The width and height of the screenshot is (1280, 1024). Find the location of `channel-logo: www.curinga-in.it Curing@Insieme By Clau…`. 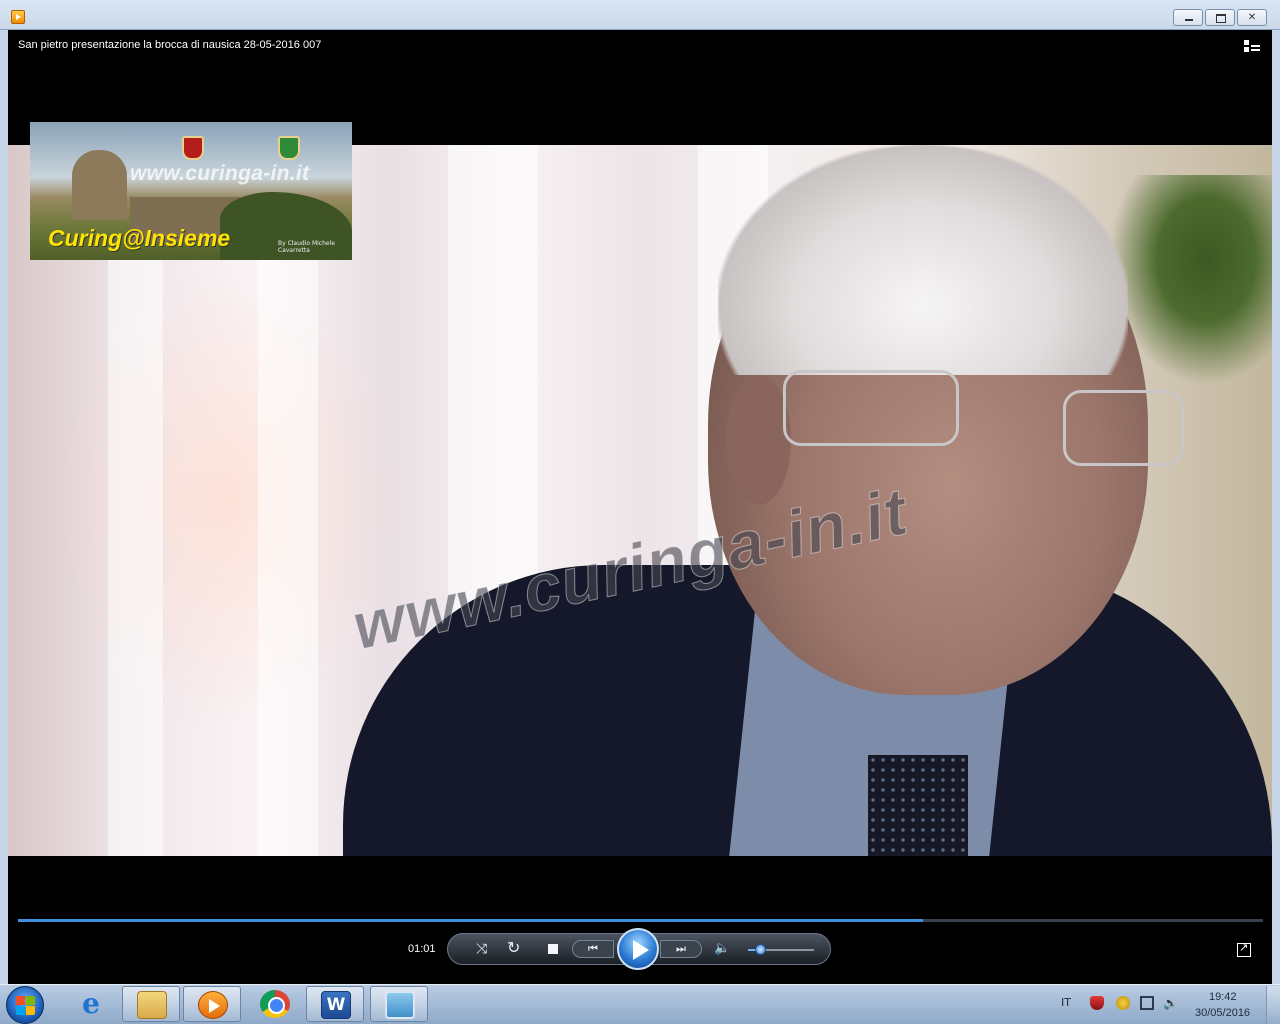

channel-logo: www.curinga-in.it Curing@Insieme By Clau… is located at coordinates (191, 191).